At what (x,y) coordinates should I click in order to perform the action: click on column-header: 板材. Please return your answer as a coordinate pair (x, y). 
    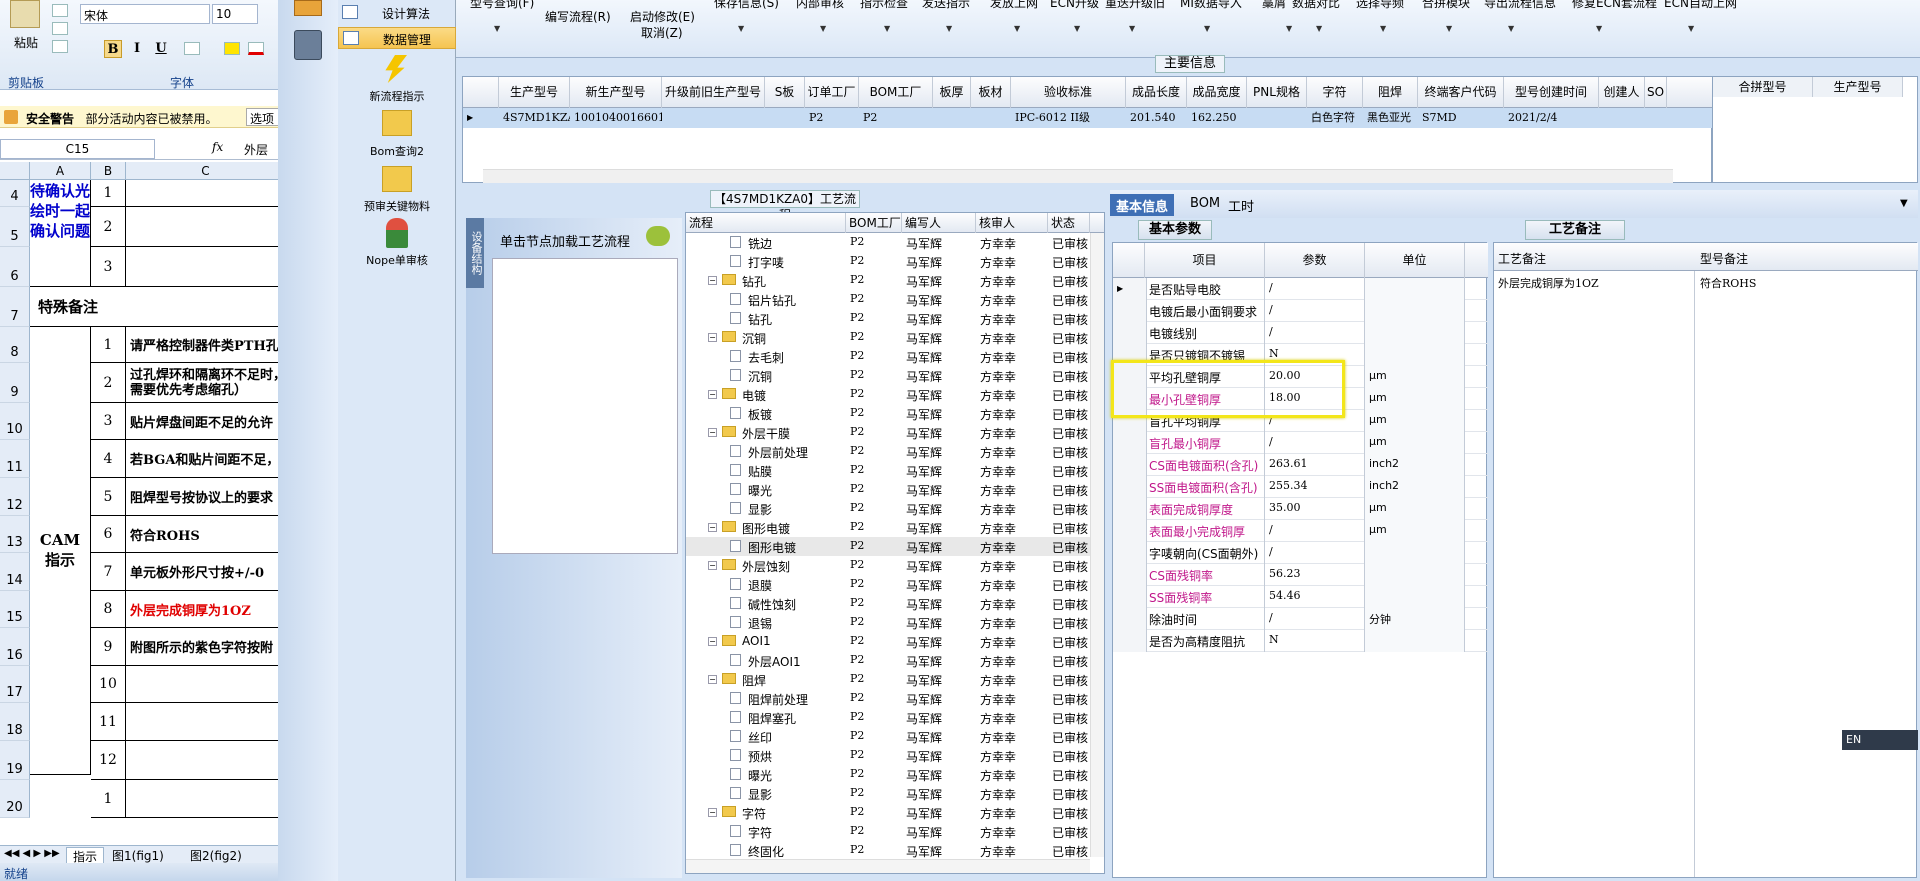
    Looking at the image, I should click on (991, 92).